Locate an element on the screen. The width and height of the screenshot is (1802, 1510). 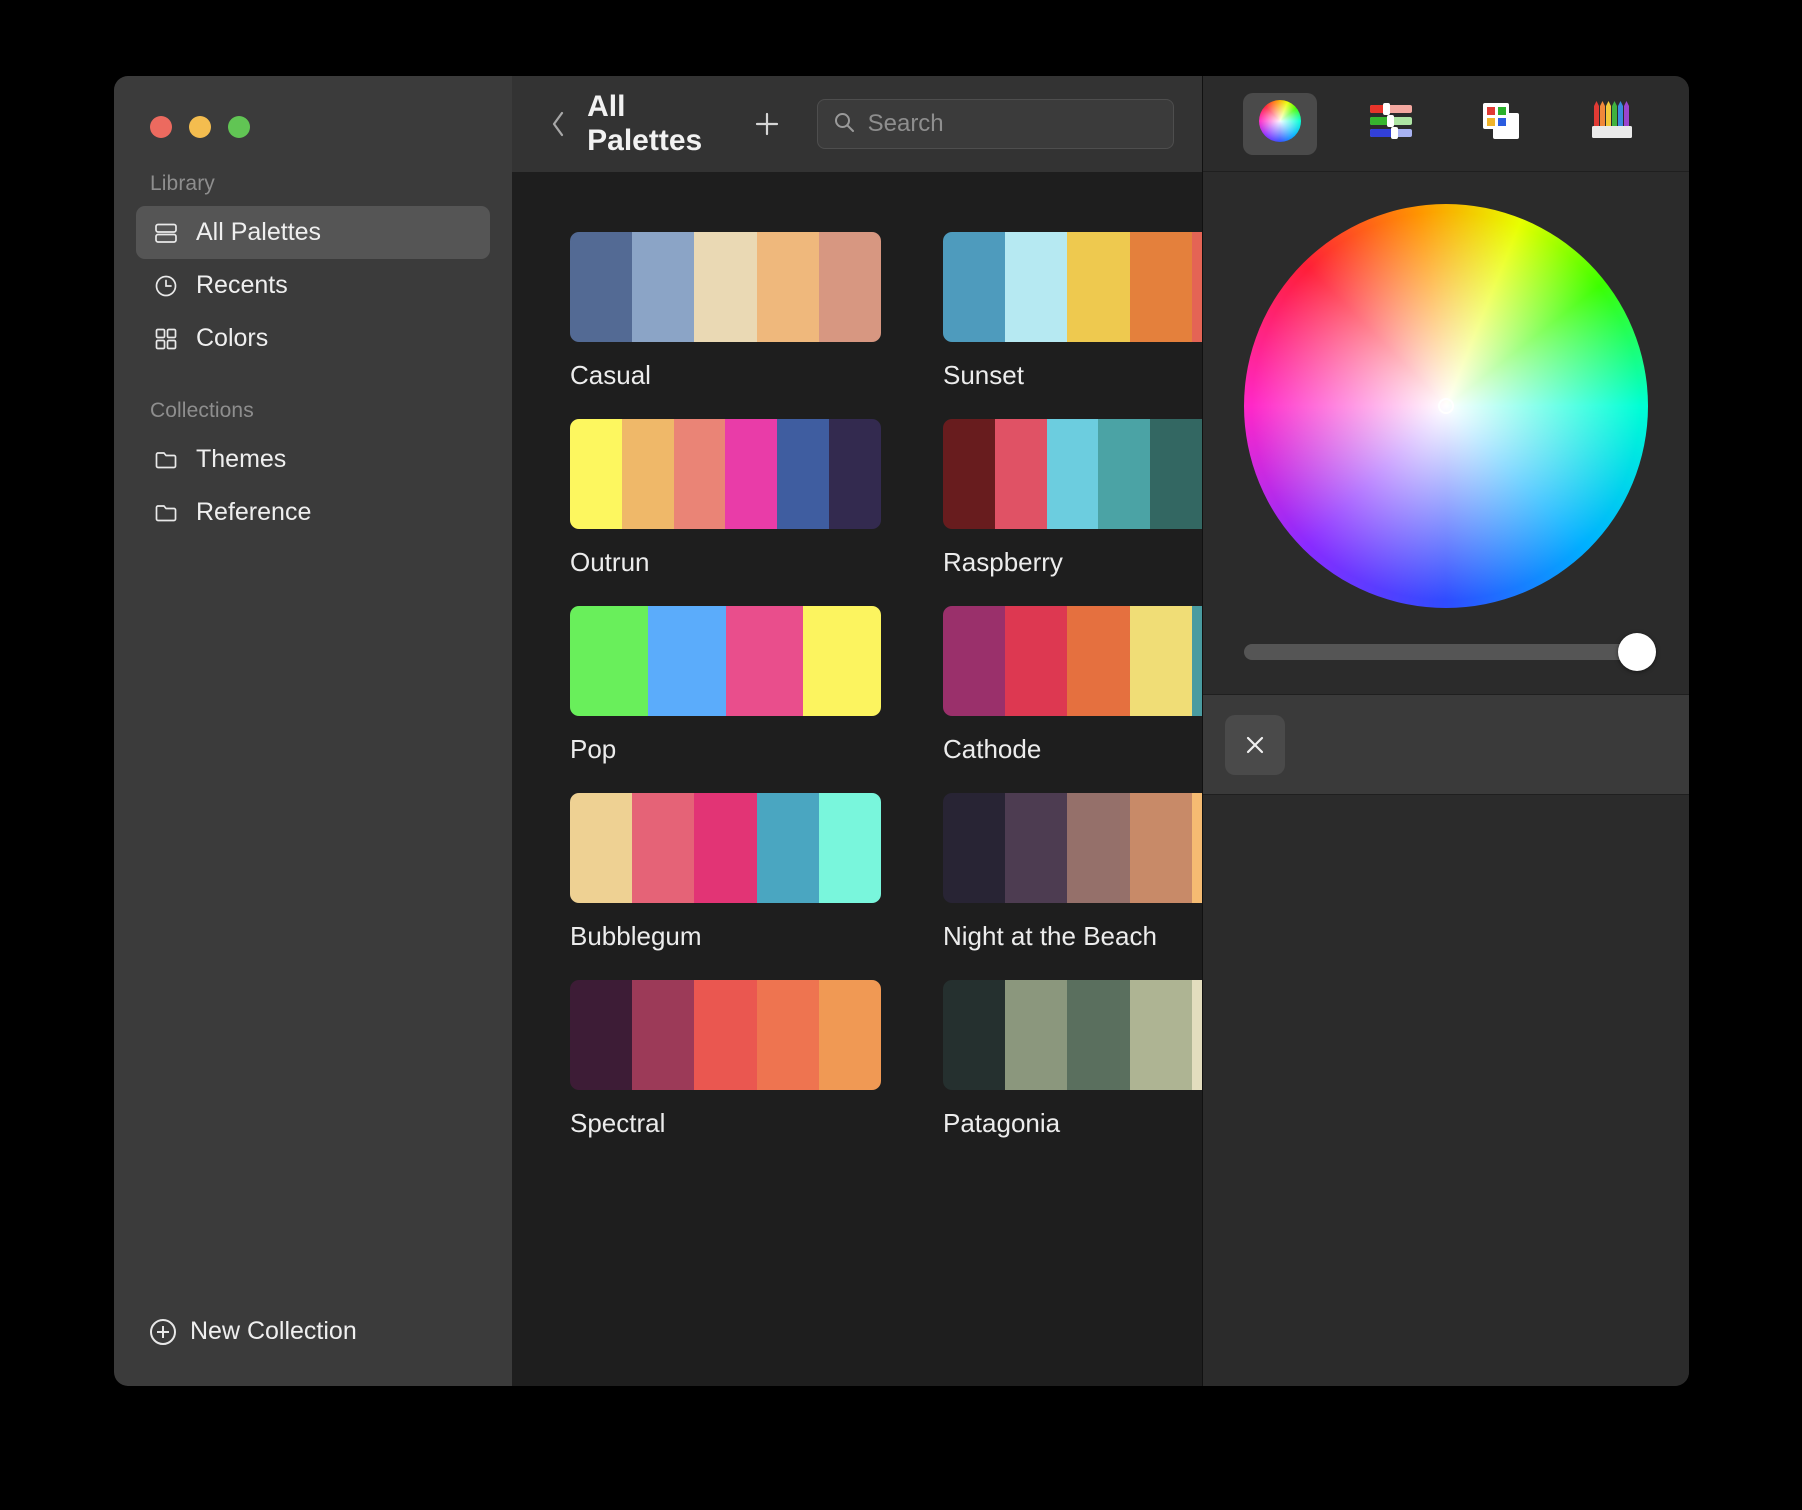
palette-cell: Spectral is located at coordinates (725, 1059).